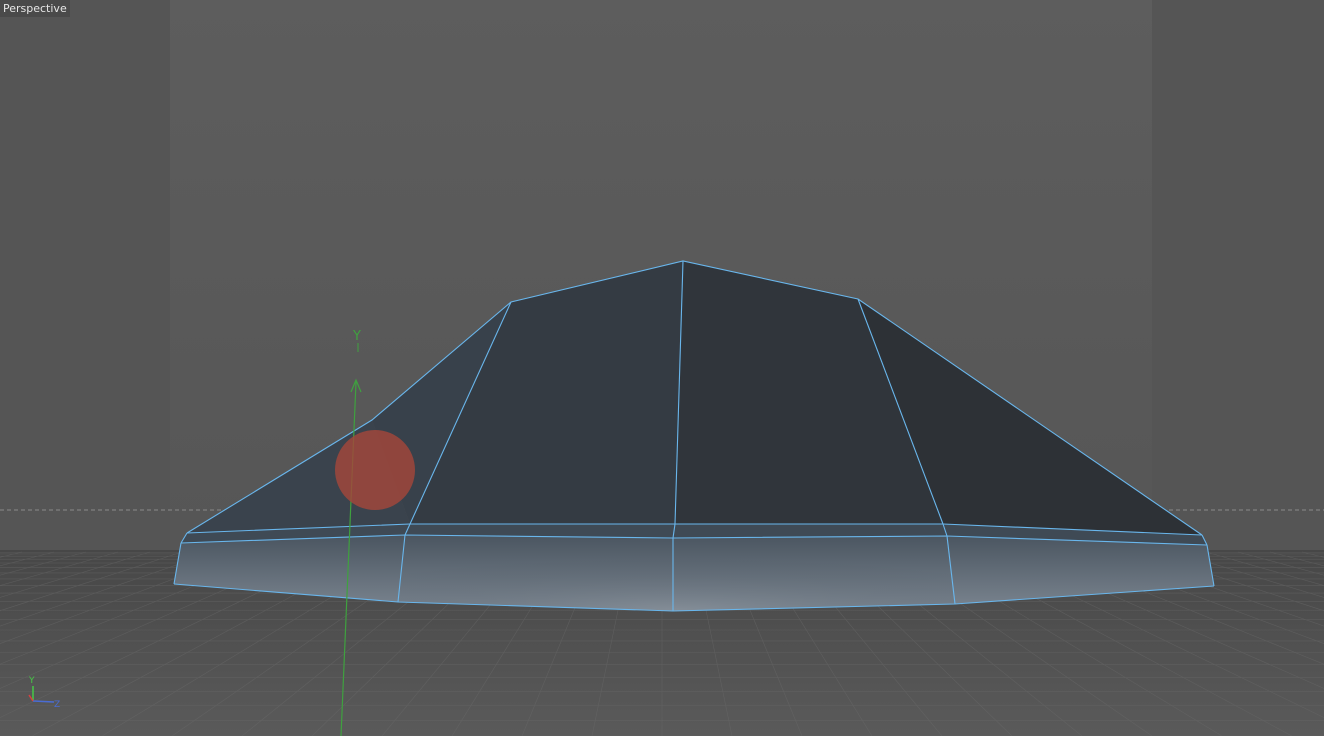 This screenshot has height=736, width=1324. Describe the element at coordinates (85, 276) in the screenshot. I see `safe-frame-left` at that location.